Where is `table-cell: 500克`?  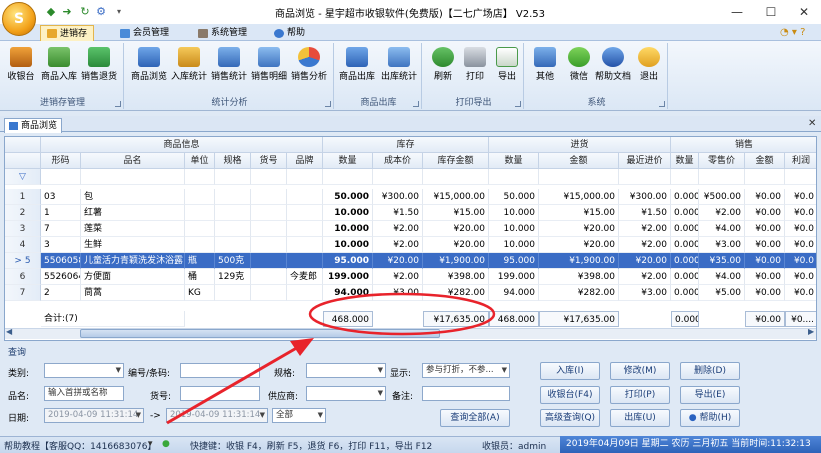 table-cell: 500克 is located at coordinates (233, 261).